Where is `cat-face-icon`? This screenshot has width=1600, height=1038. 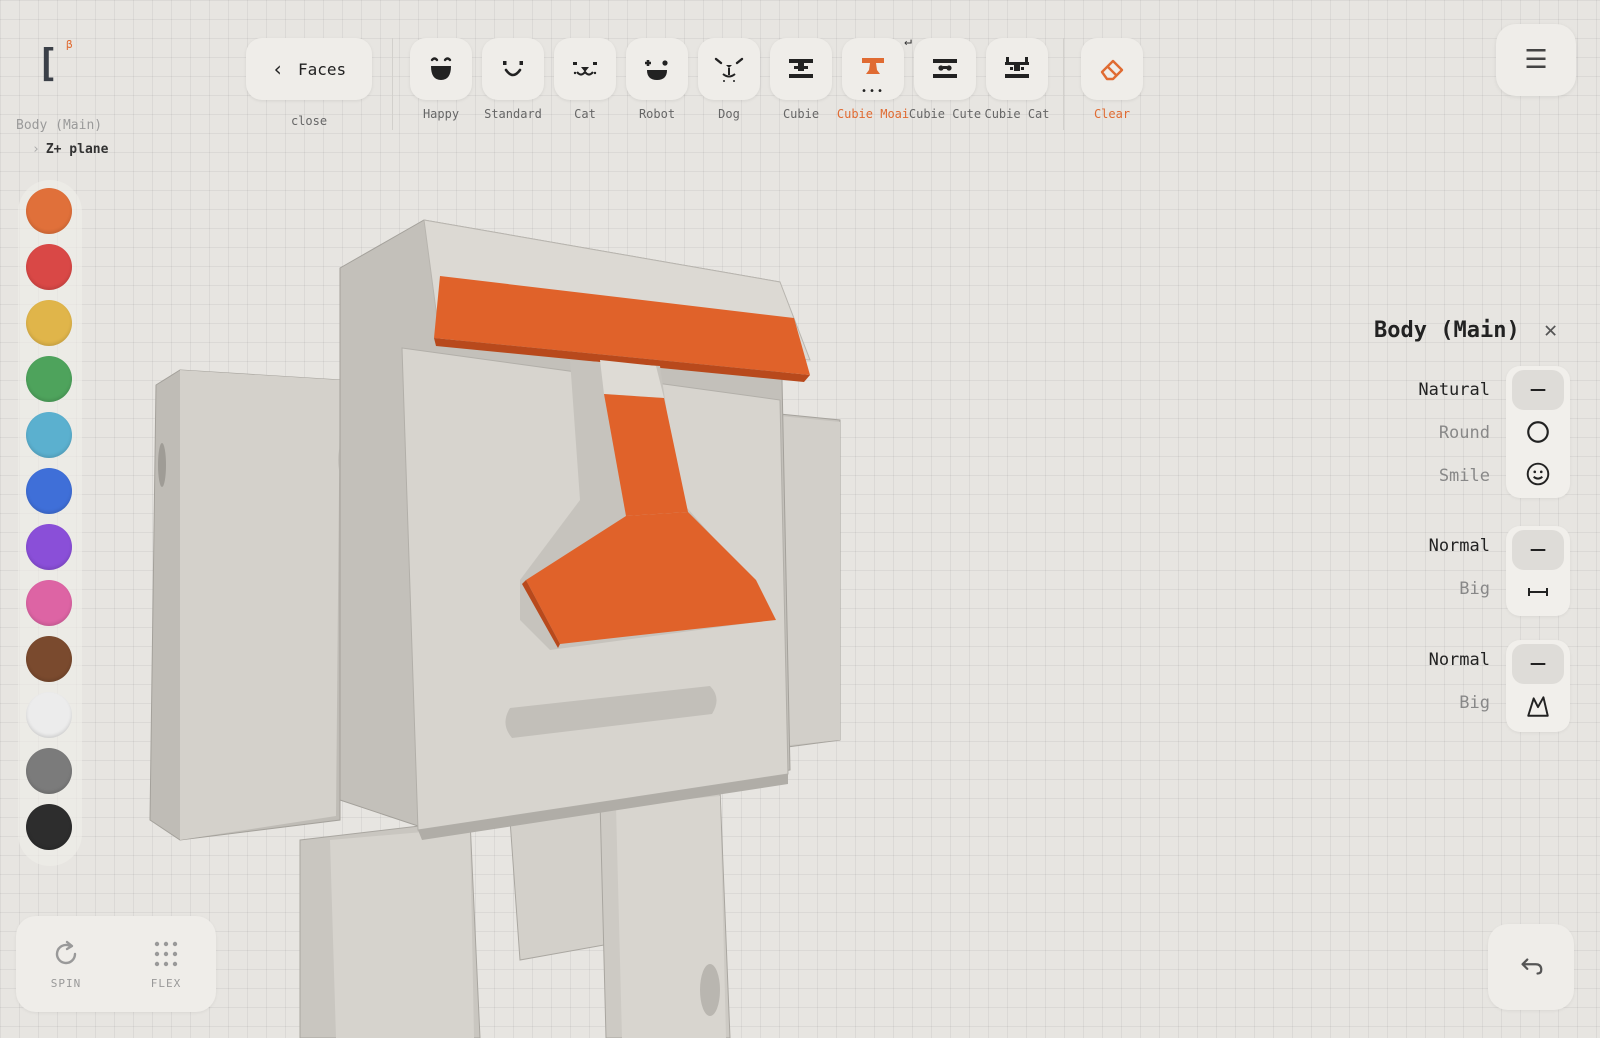 cat-face-icon is located at coordinates (585, 69).